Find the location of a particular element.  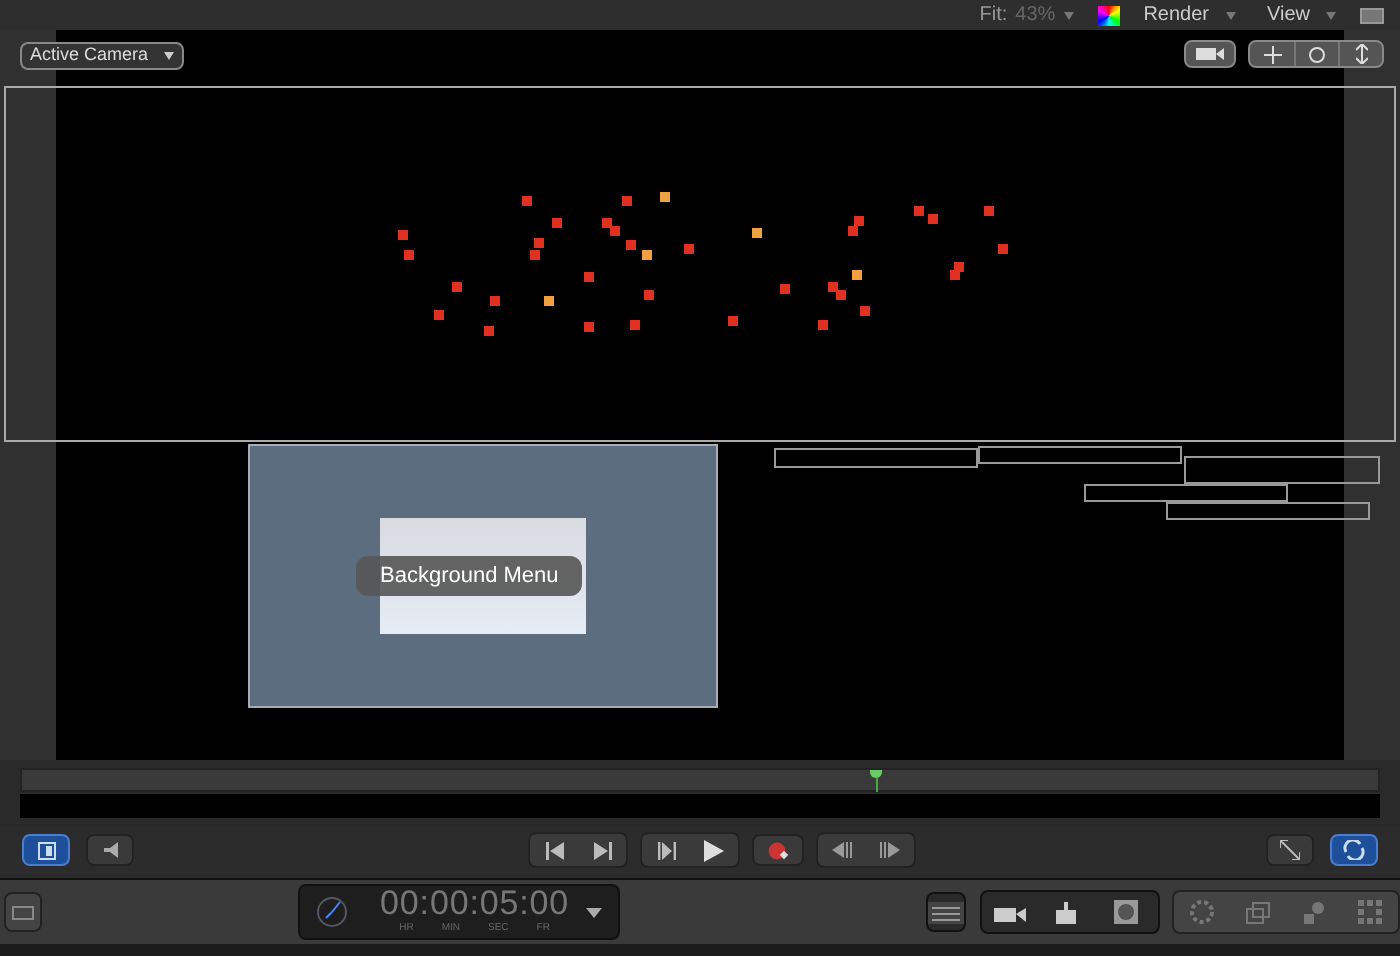

monitor-icon is located at coordinates (23, 912).